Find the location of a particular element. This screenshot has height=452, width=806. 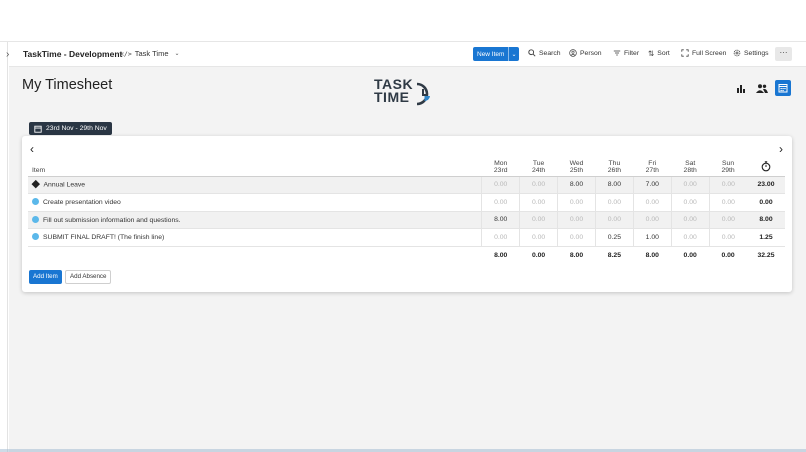

hours-cell: 7.00 is located at coordinates (652, 185).